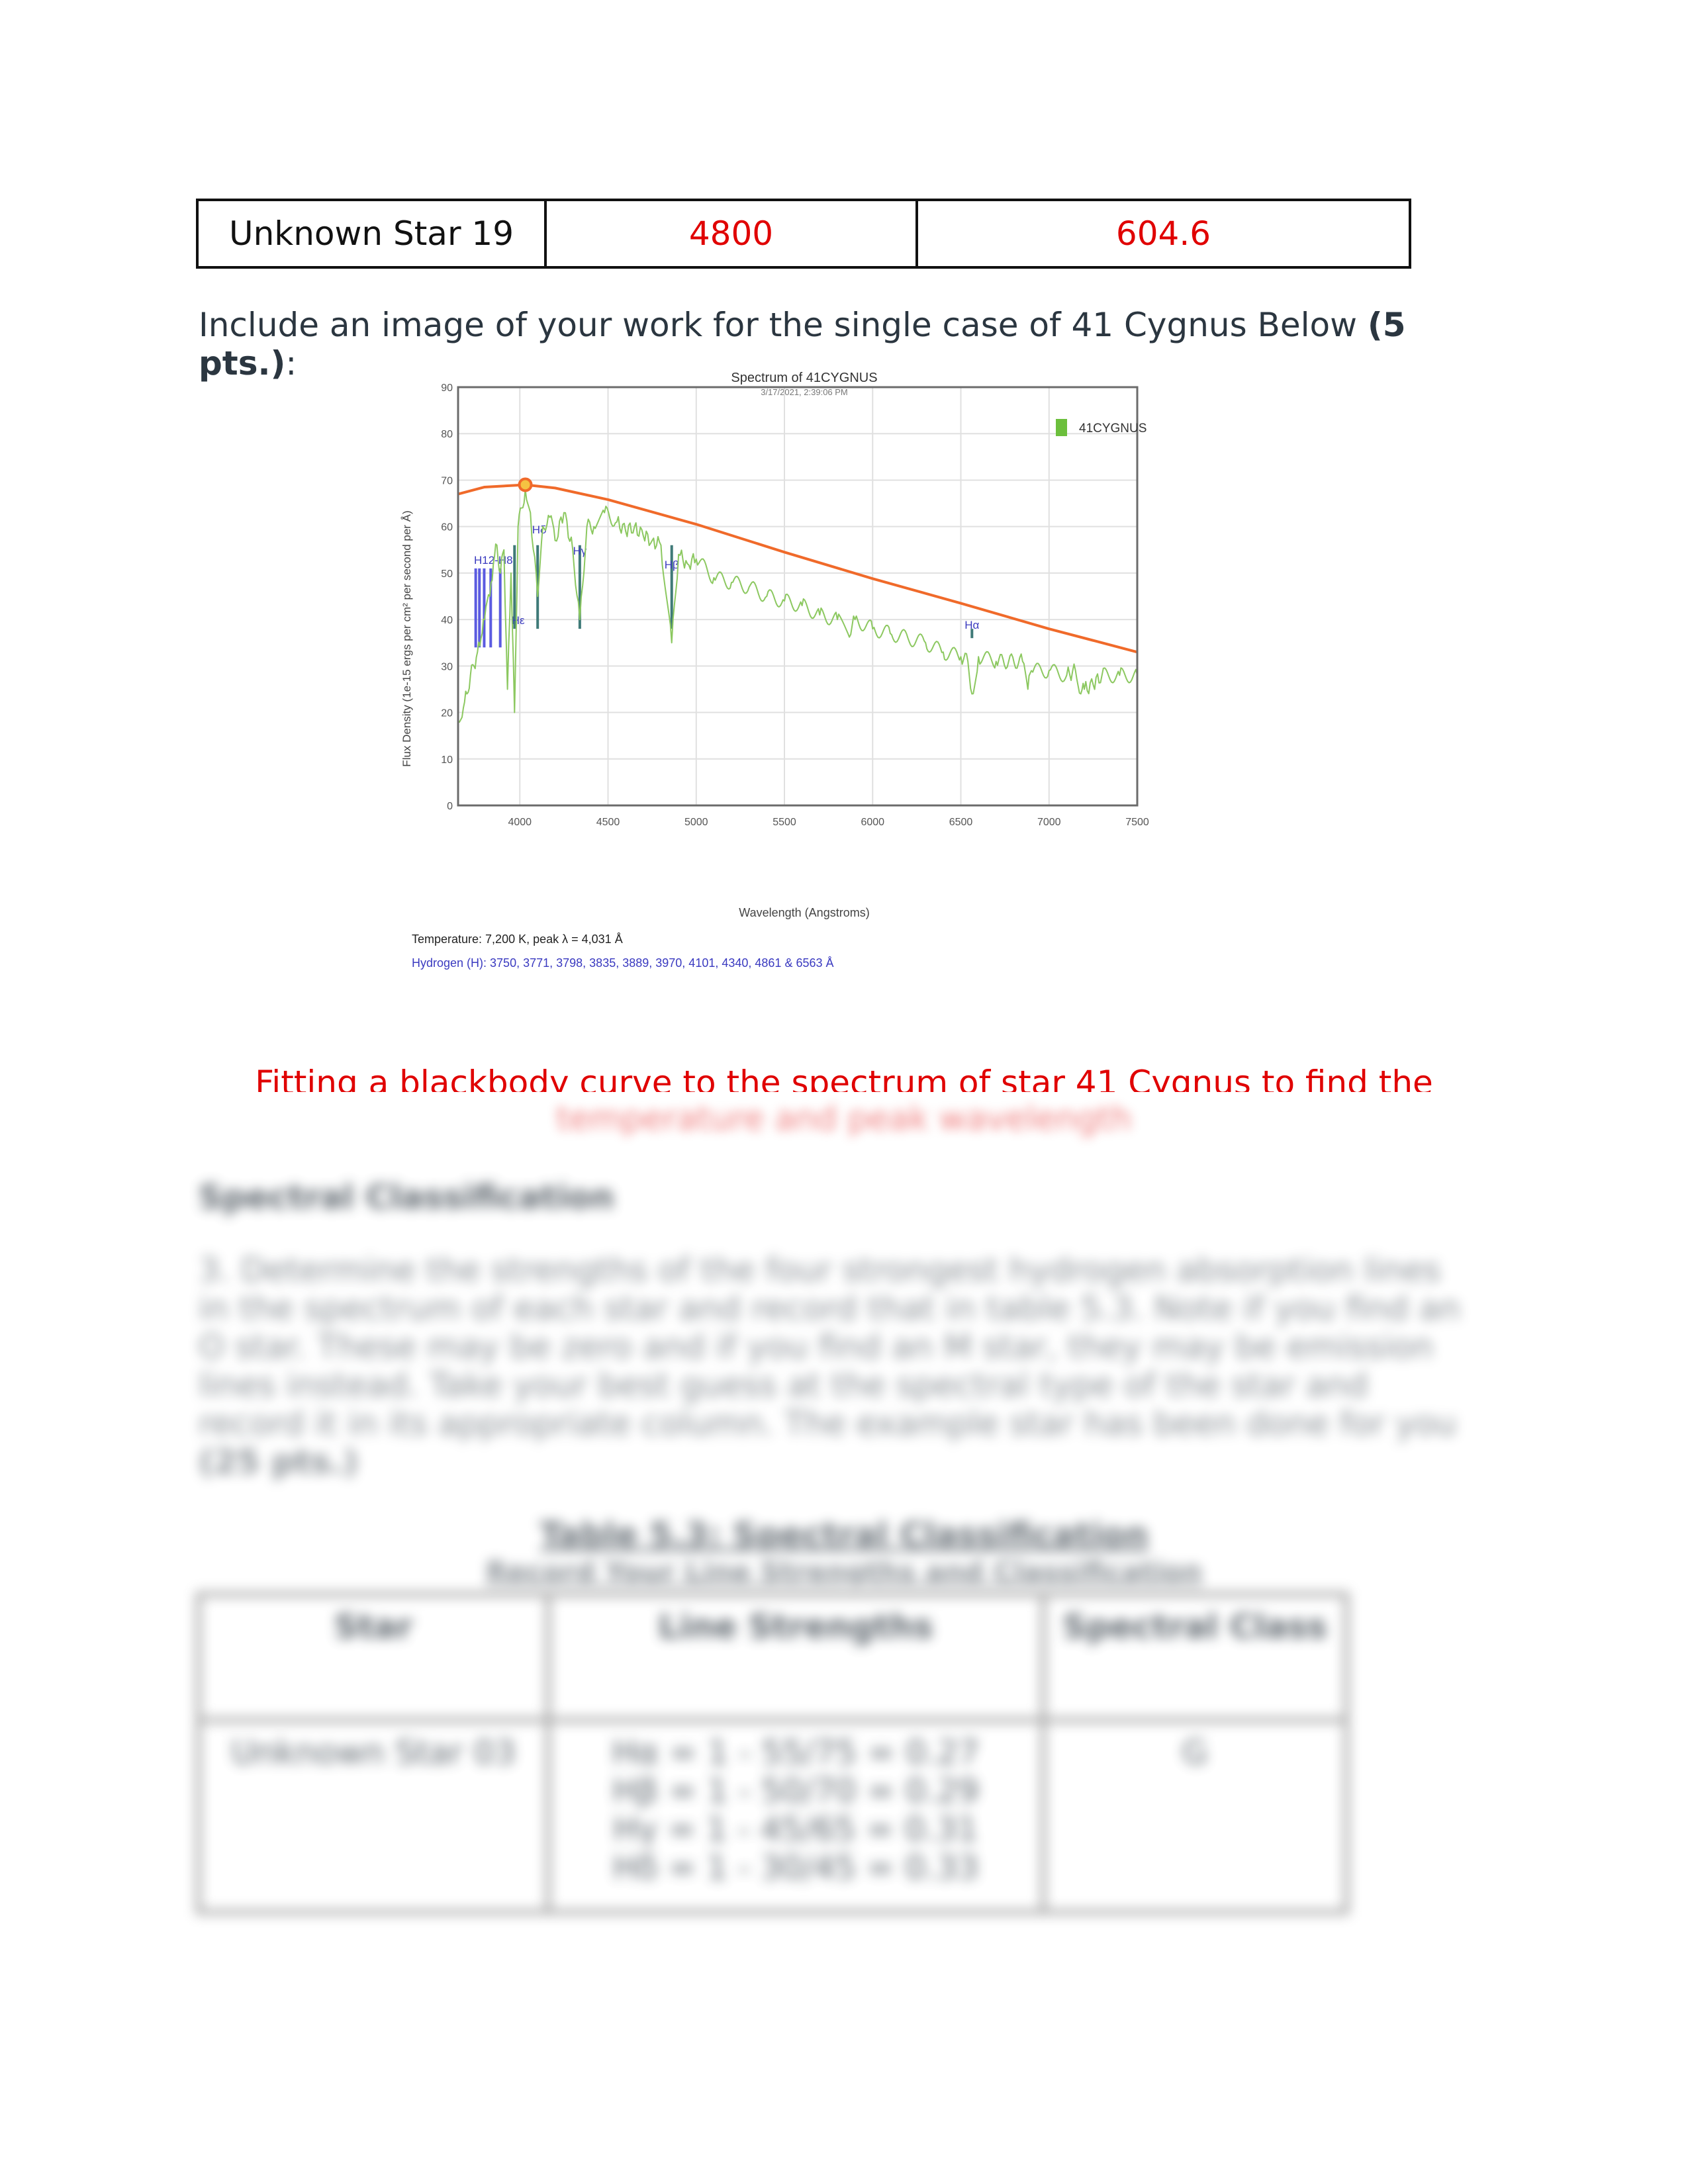  Describe the element at coordinates (795, 1658) in the screenshot. I see `header-line-strengths: Line Strengths` at that location.